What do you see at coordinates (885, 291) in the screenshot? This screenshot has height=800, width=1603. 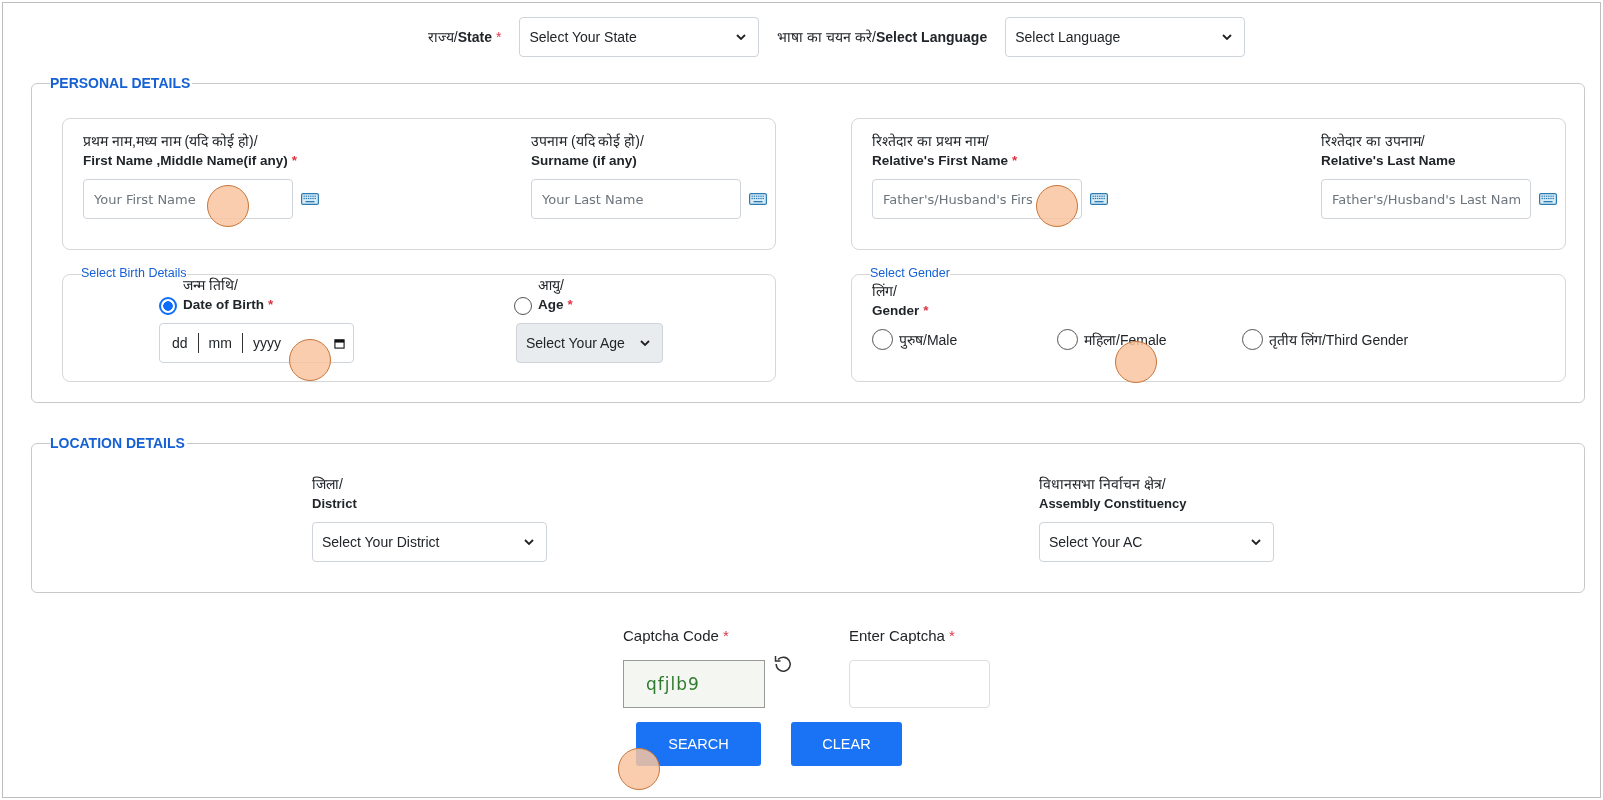 I see `field-label: लिंग/` at bounding box center [885, 291].